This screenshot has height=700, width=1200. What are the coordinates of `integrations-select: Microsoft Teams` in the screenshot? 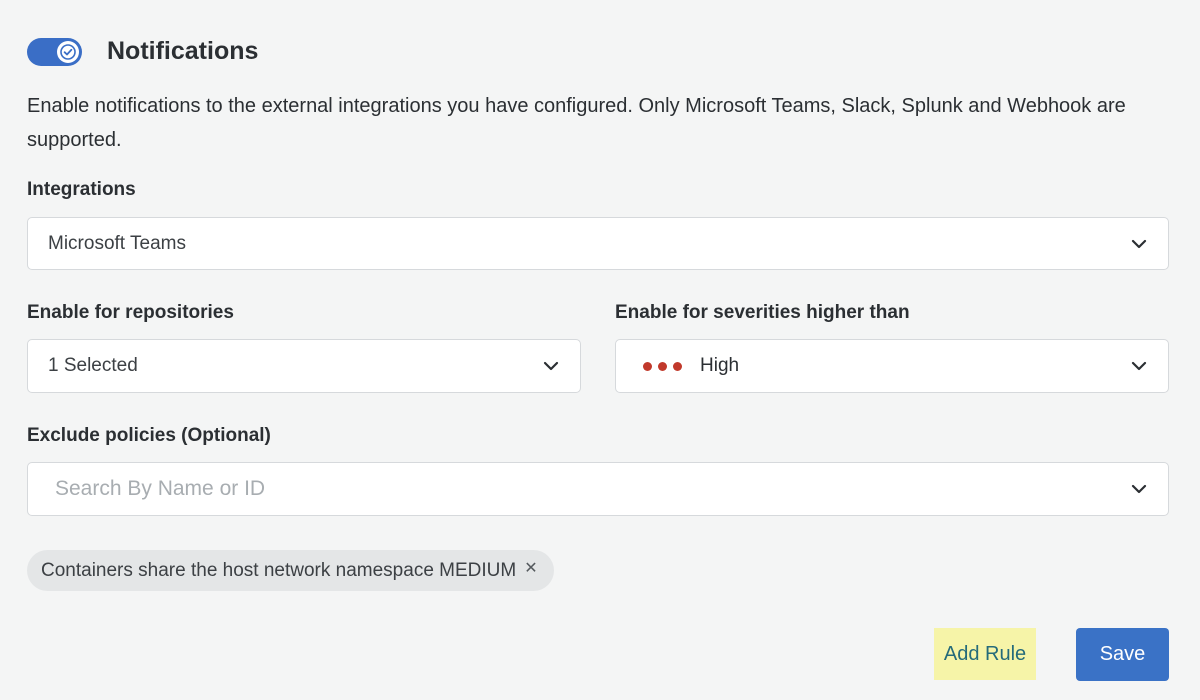 It's located at (598, 243).